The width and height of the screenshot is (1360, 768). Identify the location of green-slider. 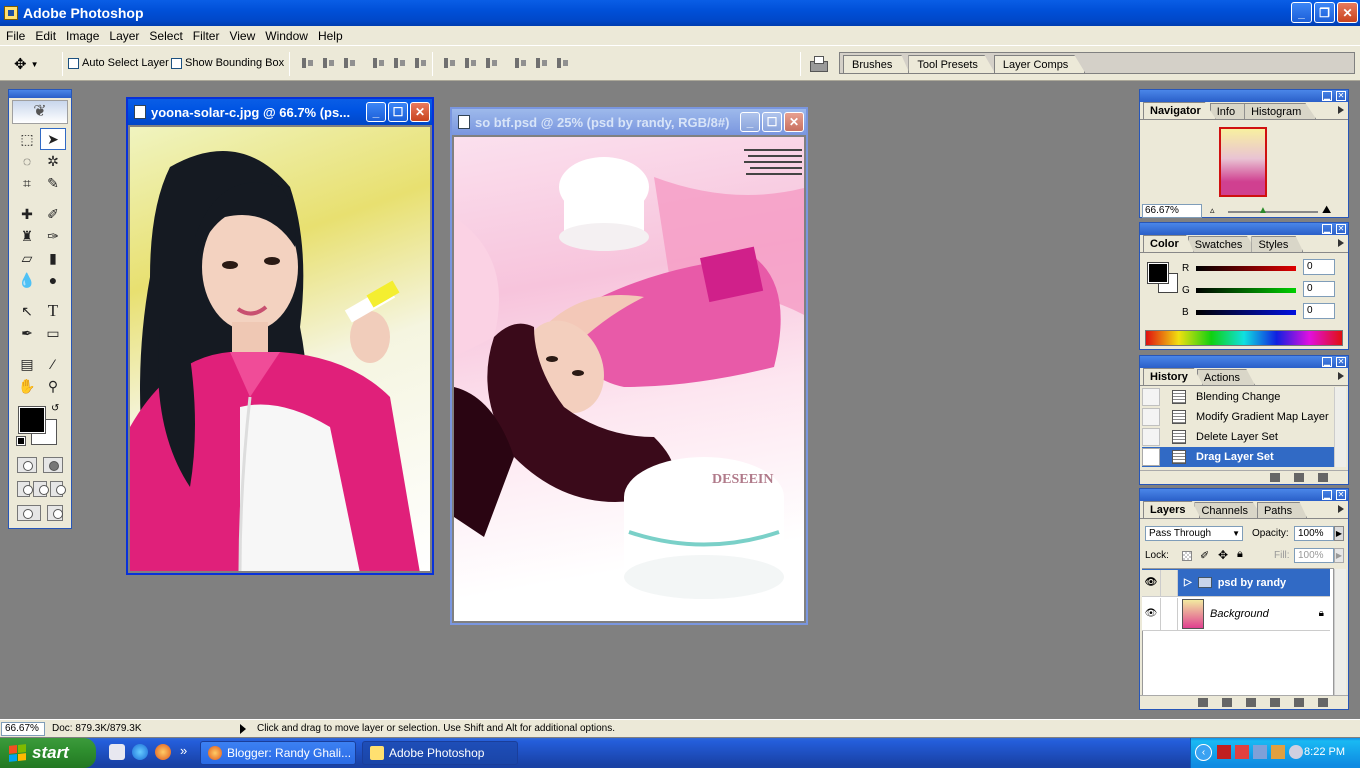
(1246, 290).